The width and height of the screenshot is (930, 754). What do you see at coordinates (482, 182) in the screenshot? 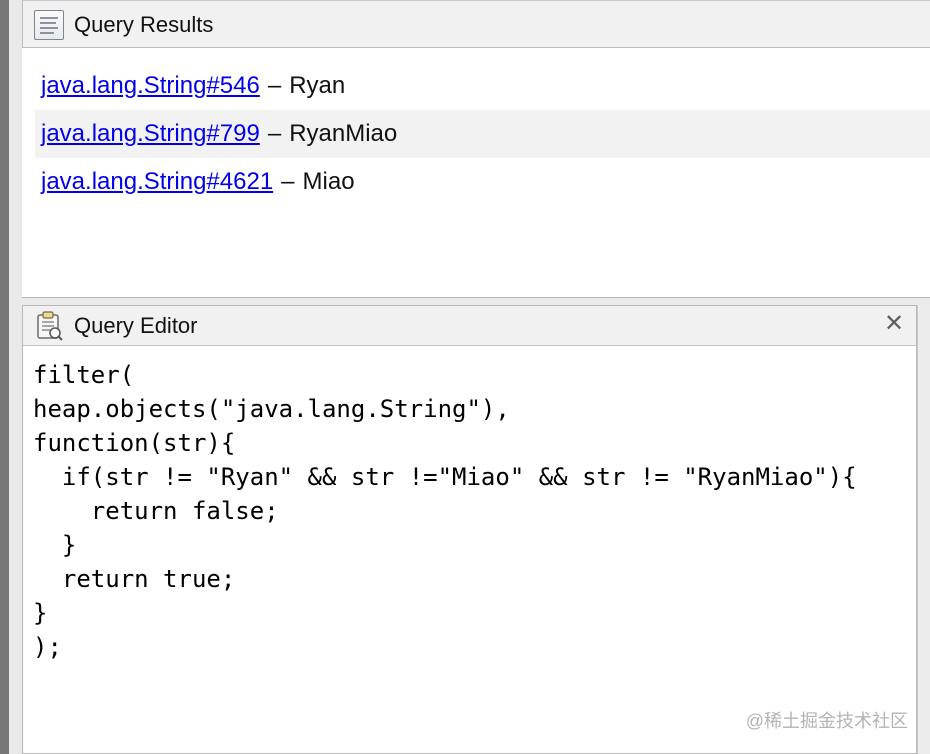
I see `result-row: java.lang.String#4621 – Miao` at bounding box center [482, 182].